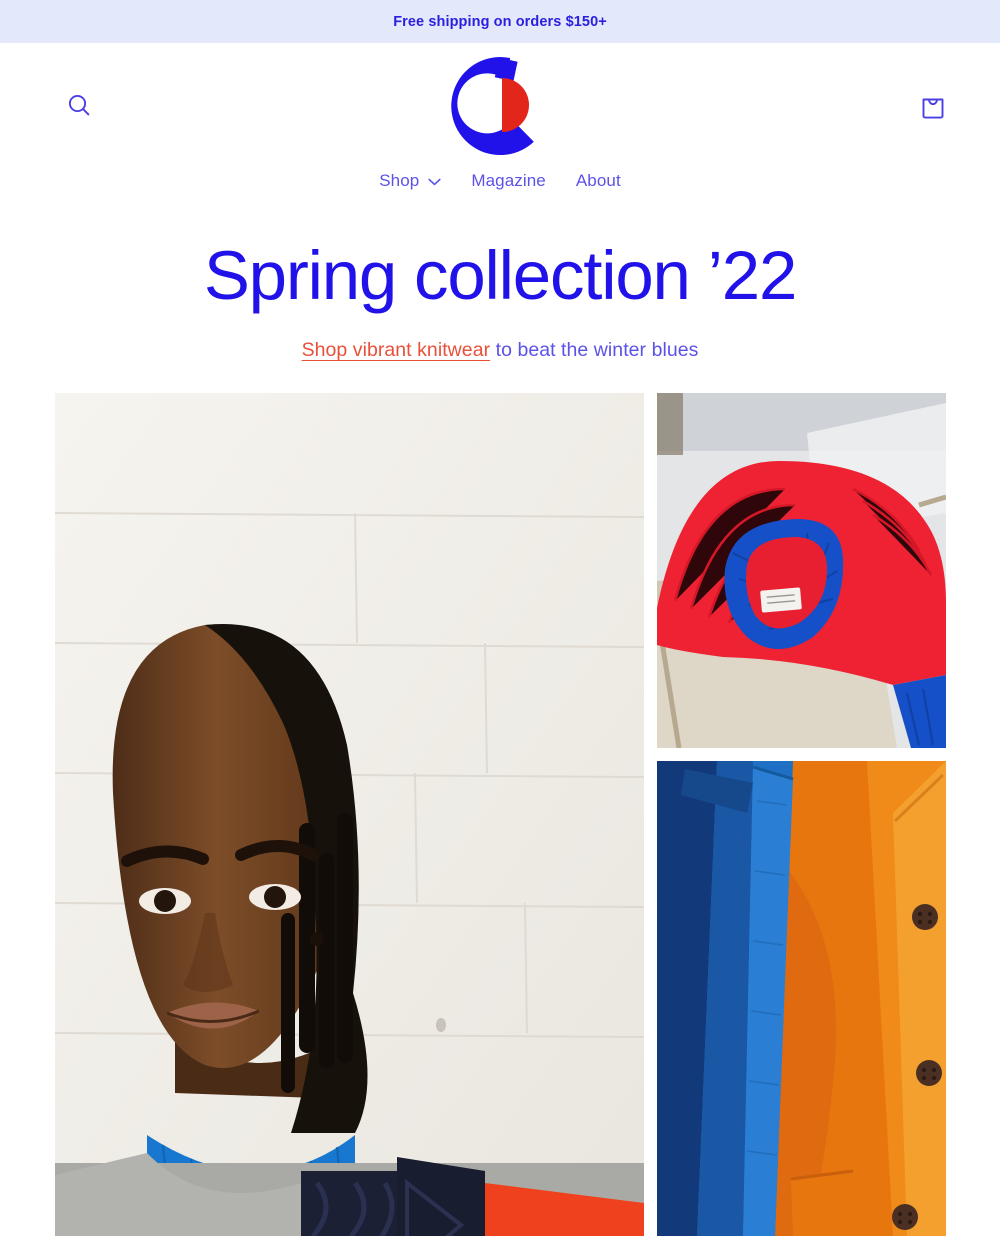 The image size is (1000, 1248). I want to click on search-icon, so click(79, 105).